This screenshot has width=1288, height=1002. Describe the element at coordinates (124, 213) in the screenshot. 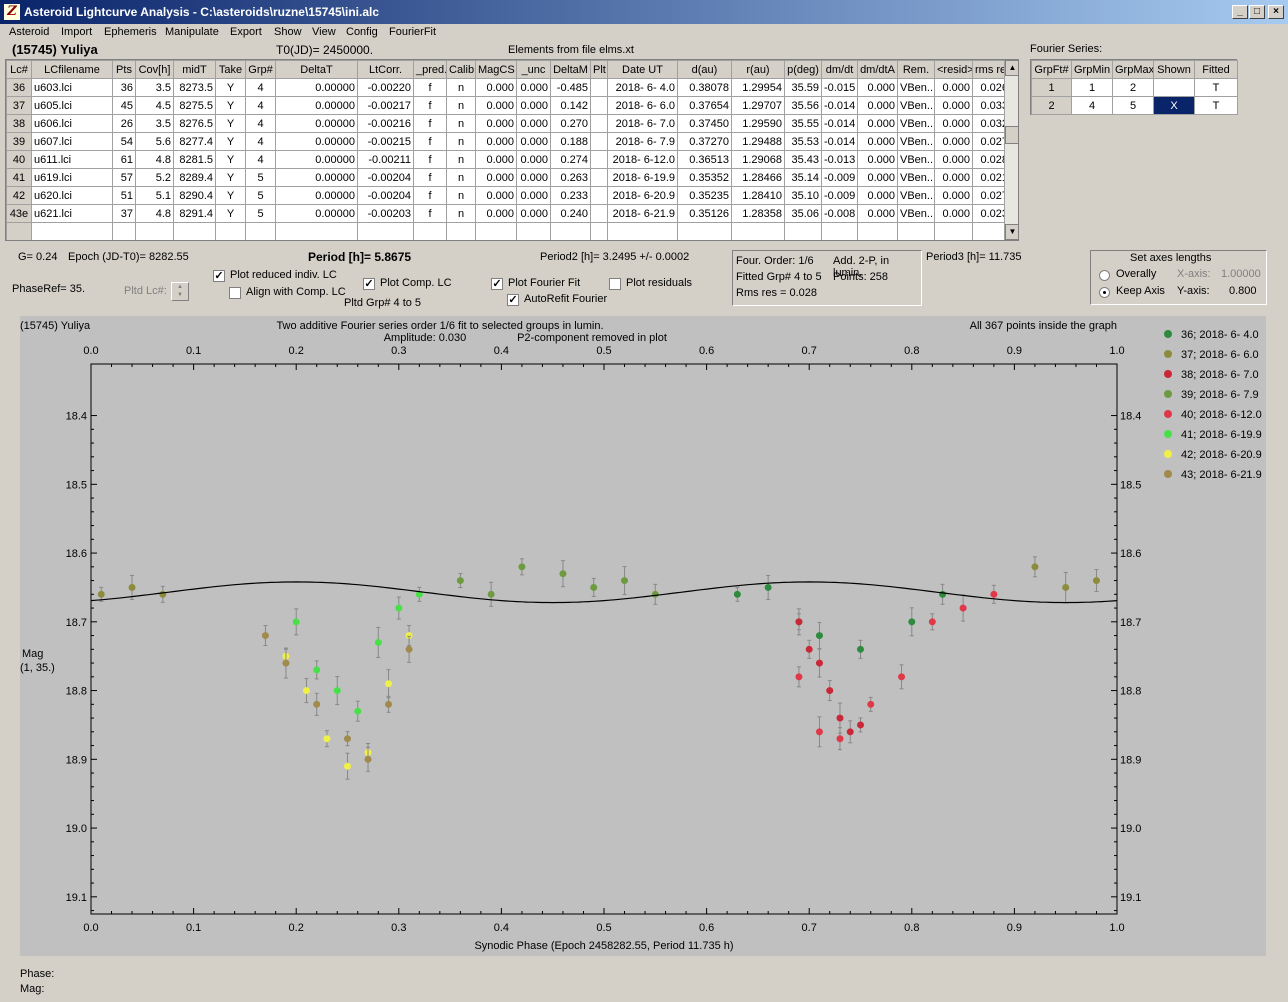

I see `table-cell: 37` at that location.